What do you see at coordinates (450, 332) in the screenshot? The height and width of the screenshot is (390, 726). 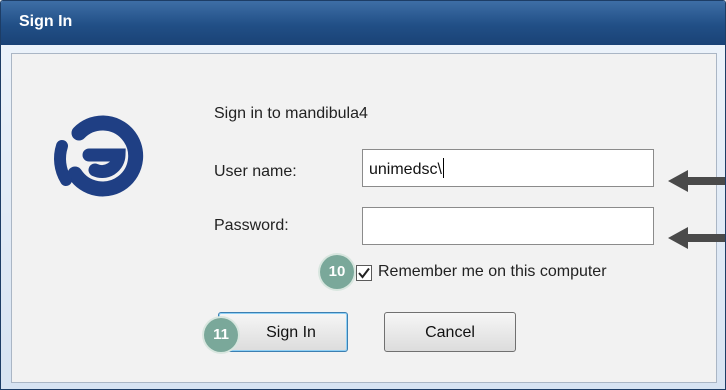 I see `cancel-button: Cancel` at bounding box center [450, 332].